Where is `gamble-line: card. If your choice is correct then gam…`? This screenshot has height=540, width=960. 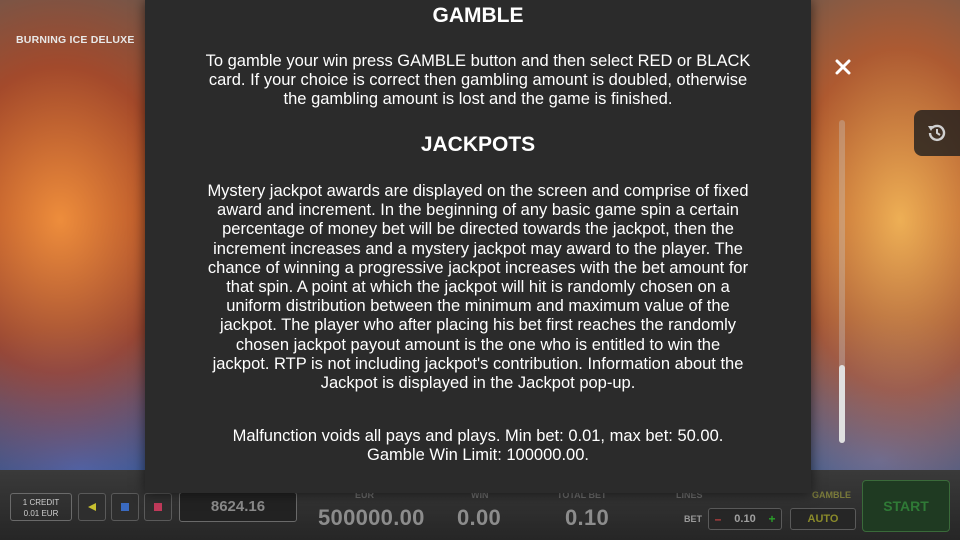 gamble-line: card. If your choice is correct then gam… is located at coordinates (478, 80).